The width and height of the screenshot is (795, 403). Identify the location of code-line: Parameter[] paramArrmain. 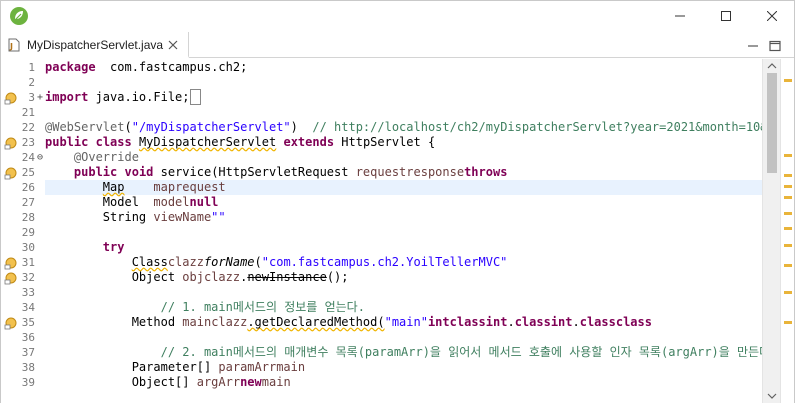
(403, 367).